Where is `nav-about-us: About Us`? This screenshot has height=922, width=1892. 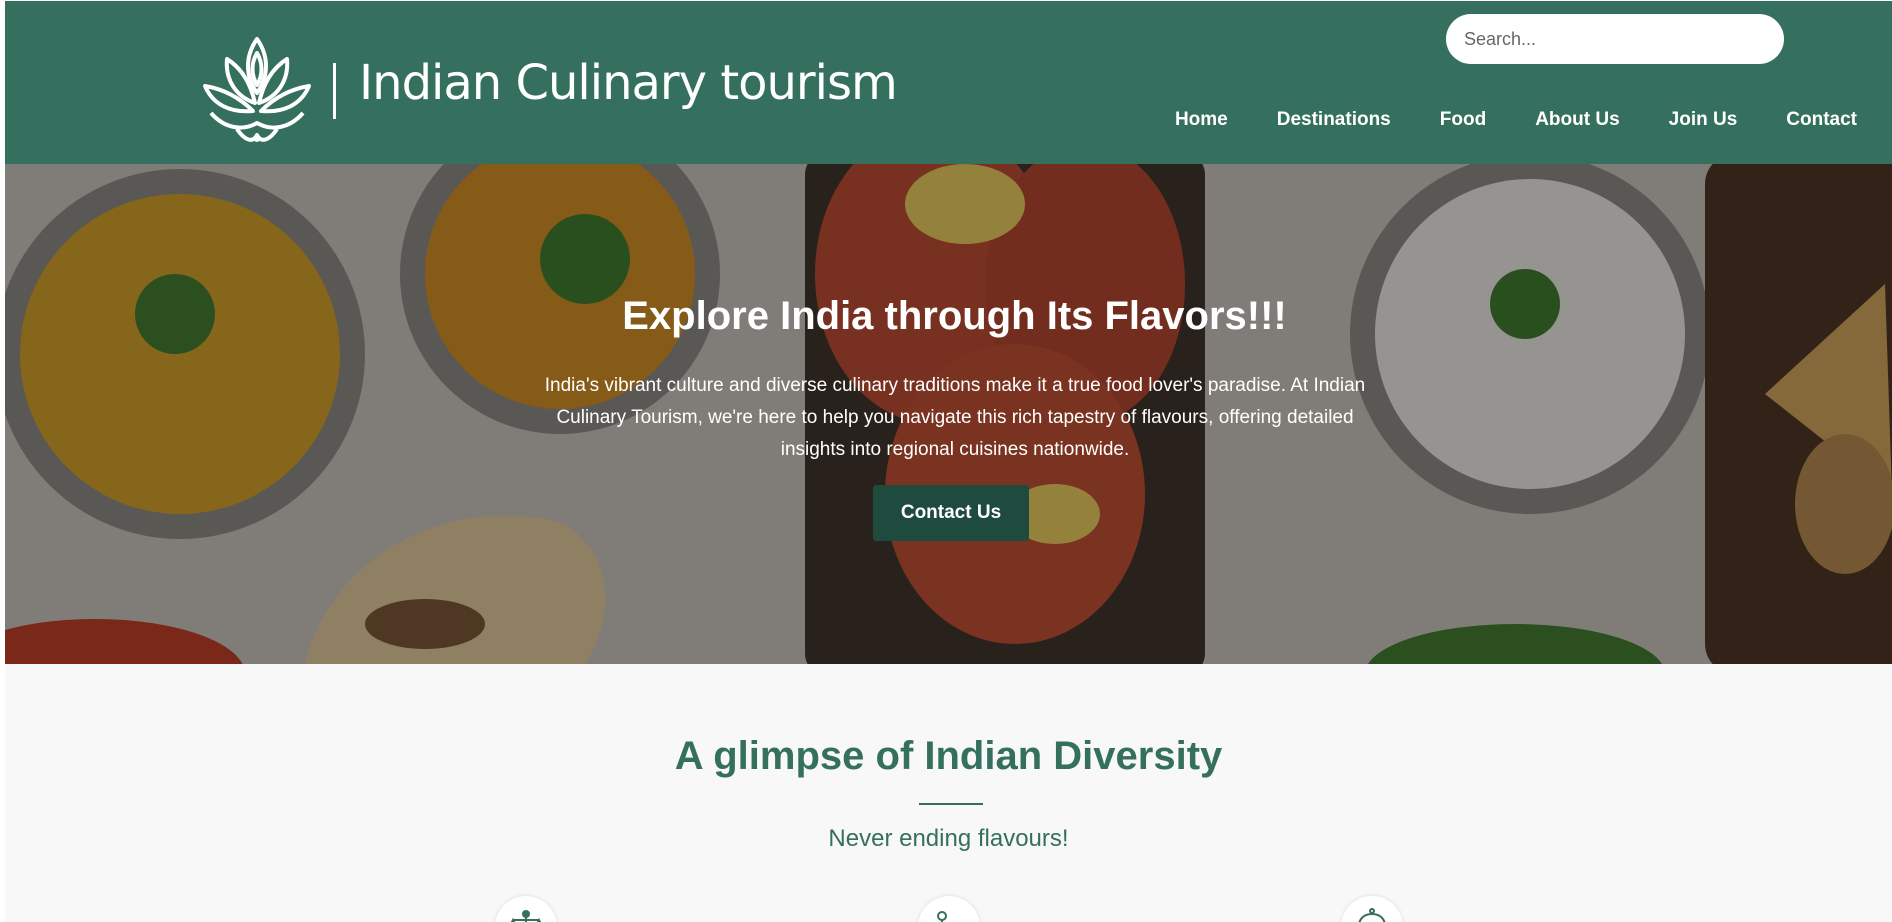 nav-about-us: About Us is located at coordinates (1577, 120).